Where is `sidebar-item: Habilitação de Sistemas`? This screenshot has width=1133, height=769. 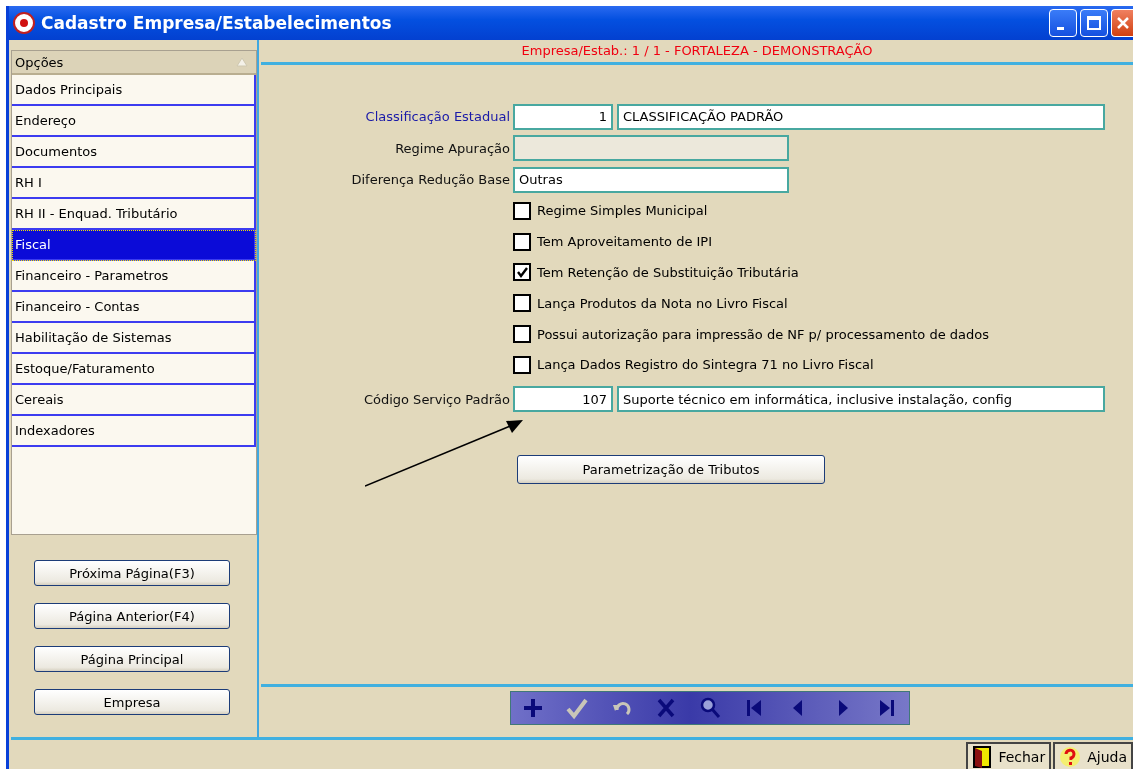 sidebar-item: Habilitação de Sistemas is located at coordinates (134, 338).